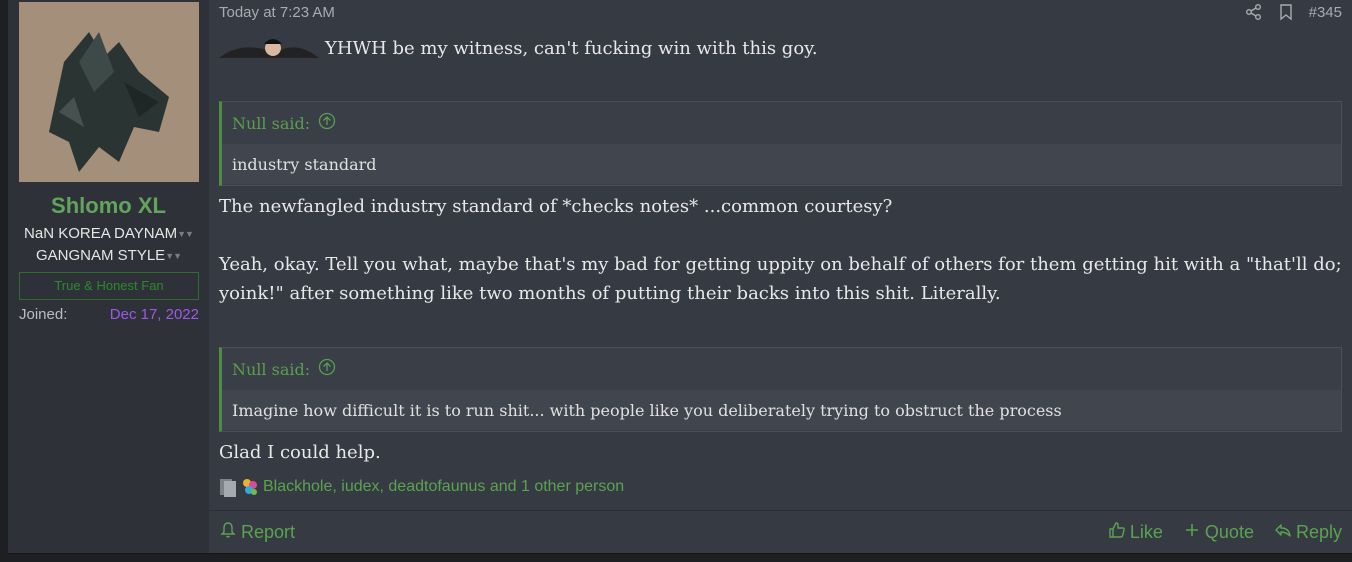 The image size is (1352, 562). I want to click on footer-right: Like Quote Reply, so click(1225, 532).